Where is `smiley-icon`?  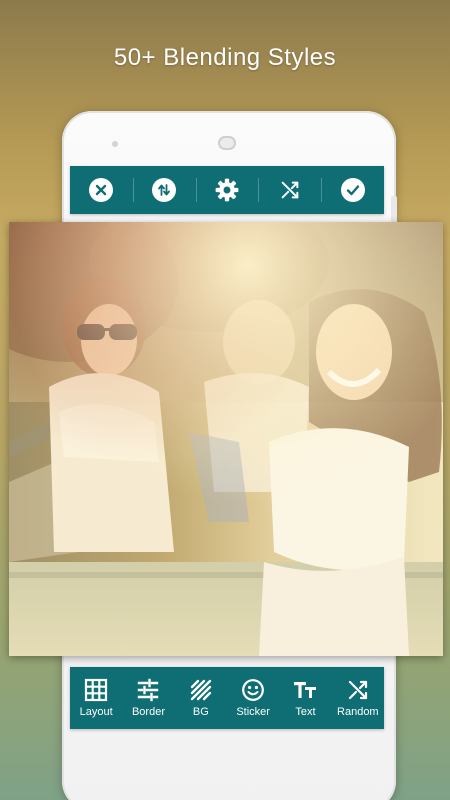 smiley-icon is located at coordinates (253, 690).